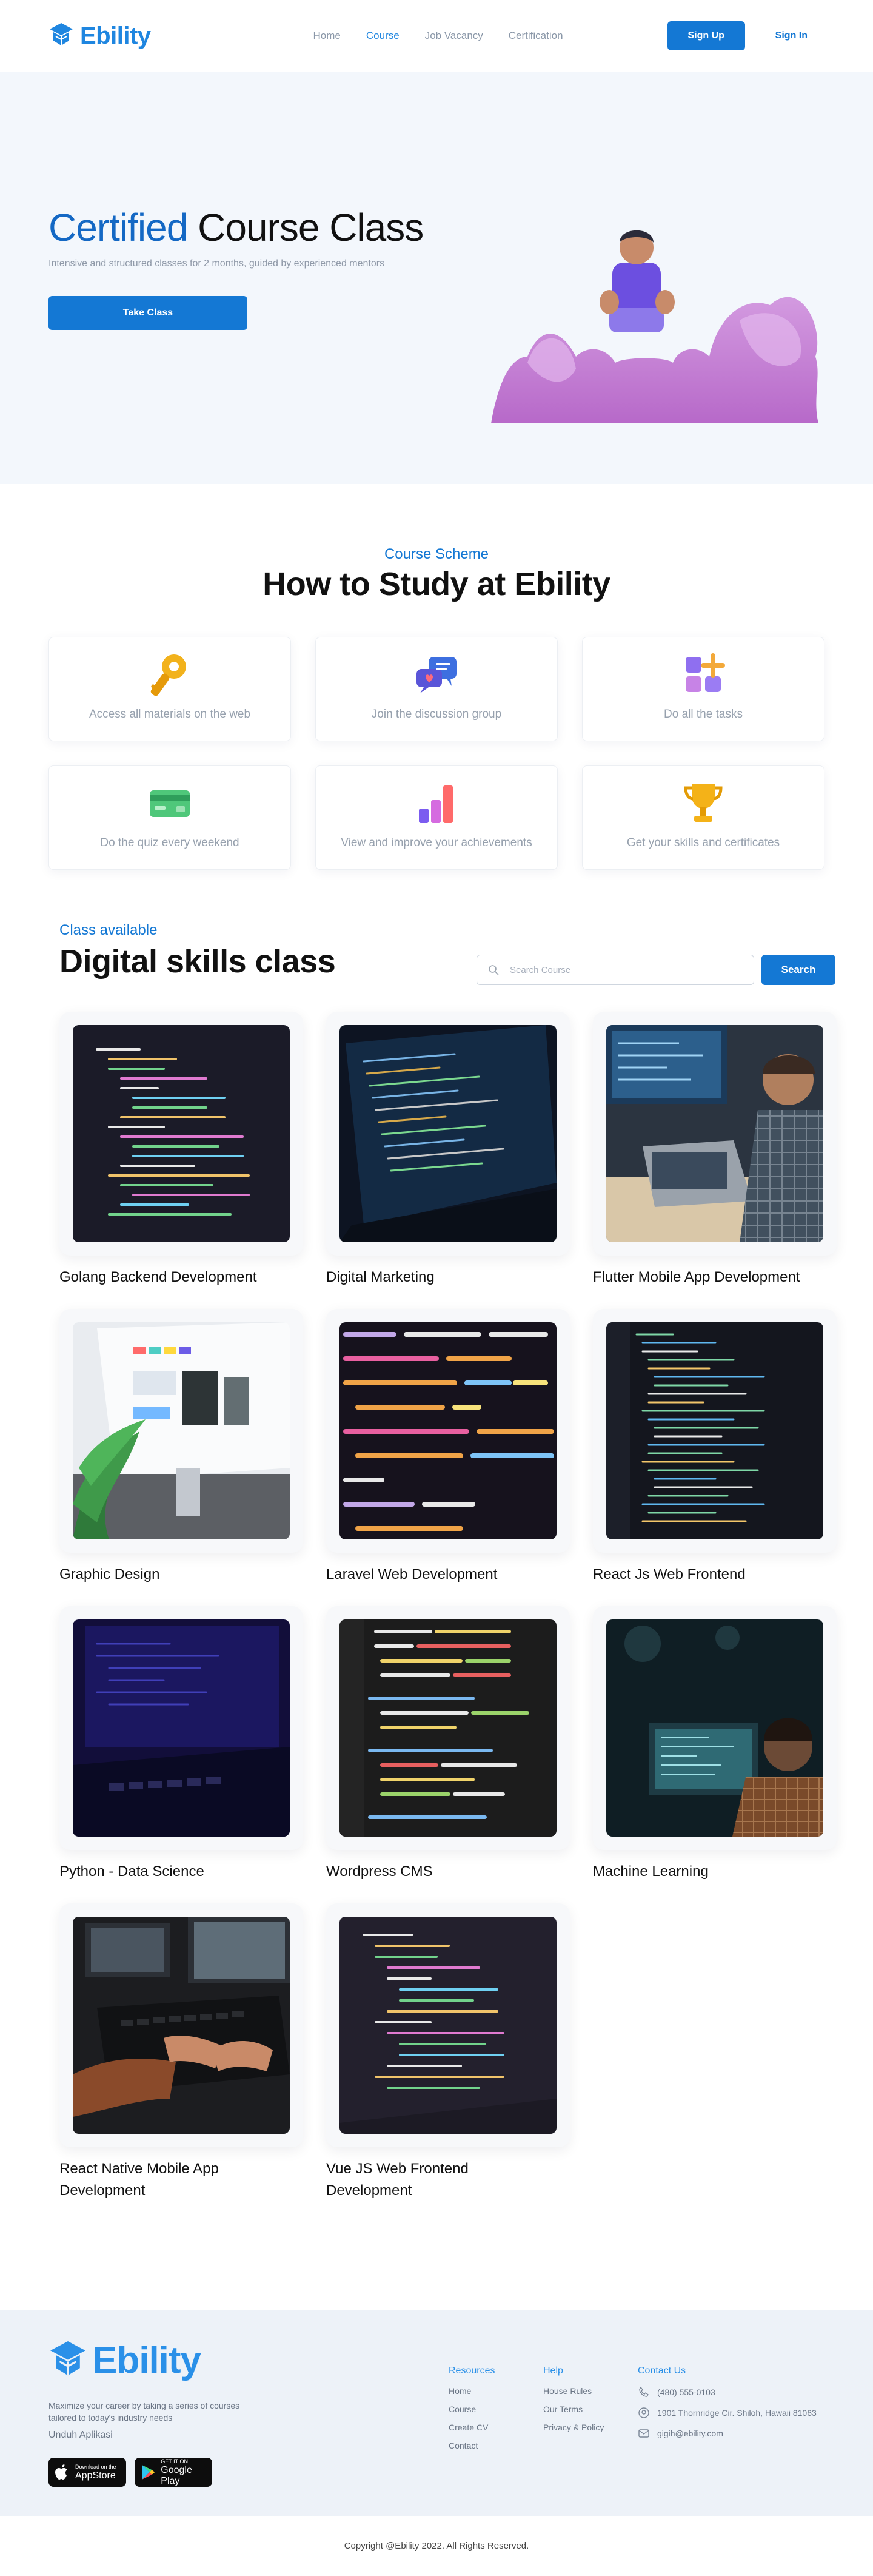 Image resolution: width=873 pixels, height=2576 pixels. Describe the element at coordinates (553, 2371) in the screenshot. I see `help-title: Help` at that location.